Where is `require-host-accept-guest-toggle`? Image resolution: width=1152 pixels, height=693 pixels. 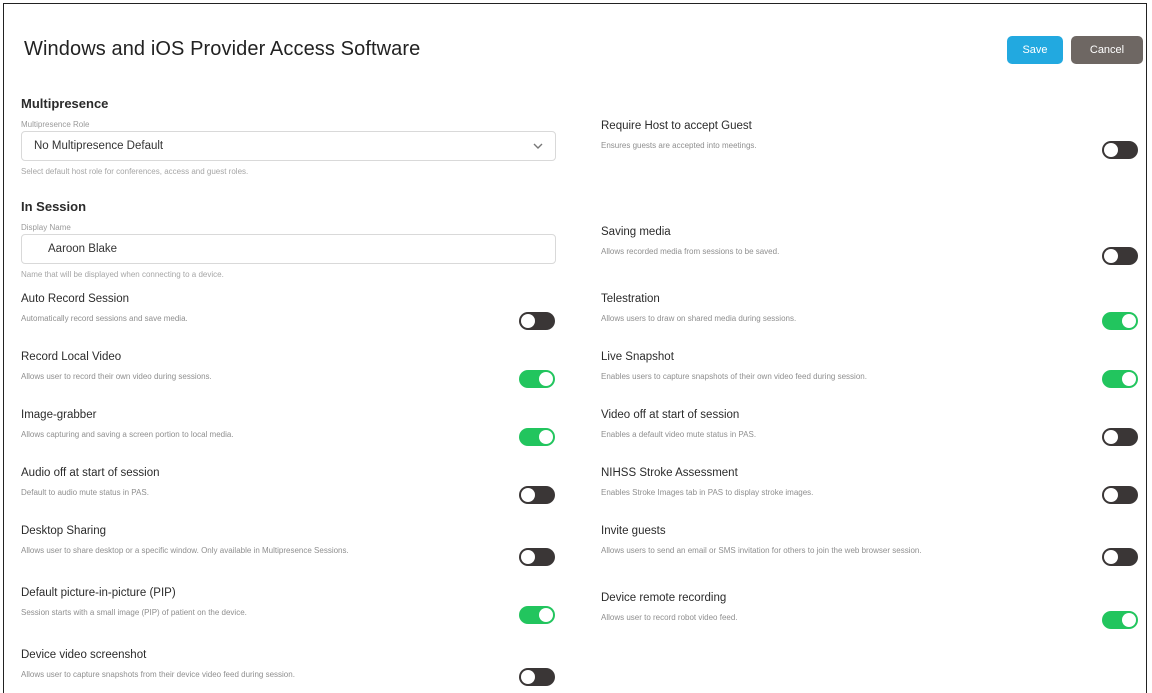 require-host-accept-guest-toggle is located at coordinates (1120, 150).